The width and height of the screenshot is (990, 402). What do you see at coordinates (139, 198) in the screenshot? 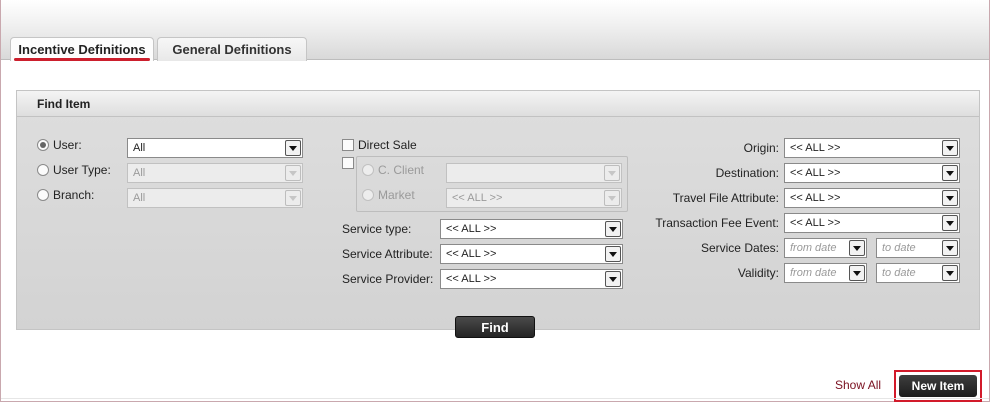
I see `branch-select-value: All` at bounding box center [139, 198].